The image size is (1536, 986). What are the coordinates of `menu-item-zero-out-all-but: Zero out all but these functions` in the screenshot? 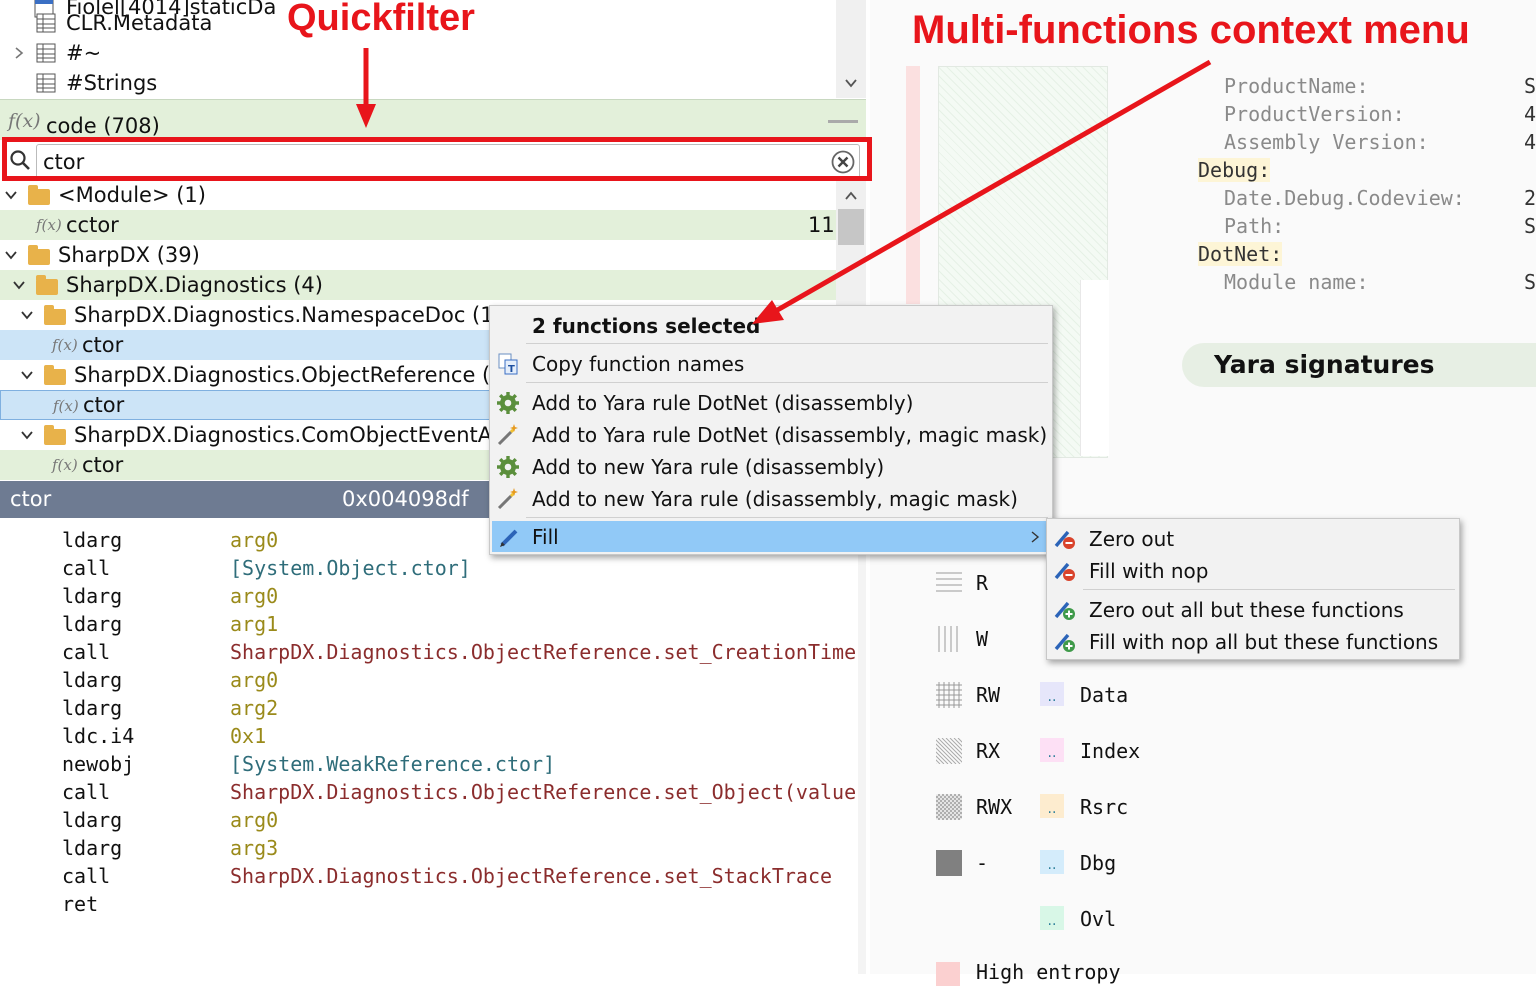 It's located at (1253, 610).